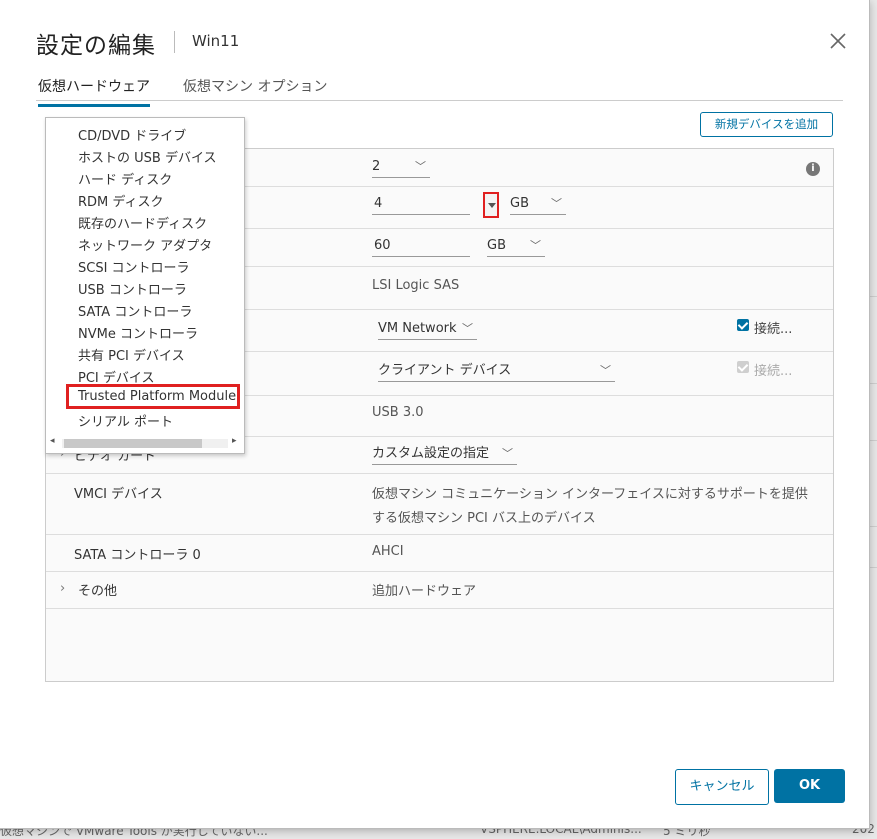  Describe the element at coordinates (153, 396) in the screenshot. I see `highlight-box` at that location.